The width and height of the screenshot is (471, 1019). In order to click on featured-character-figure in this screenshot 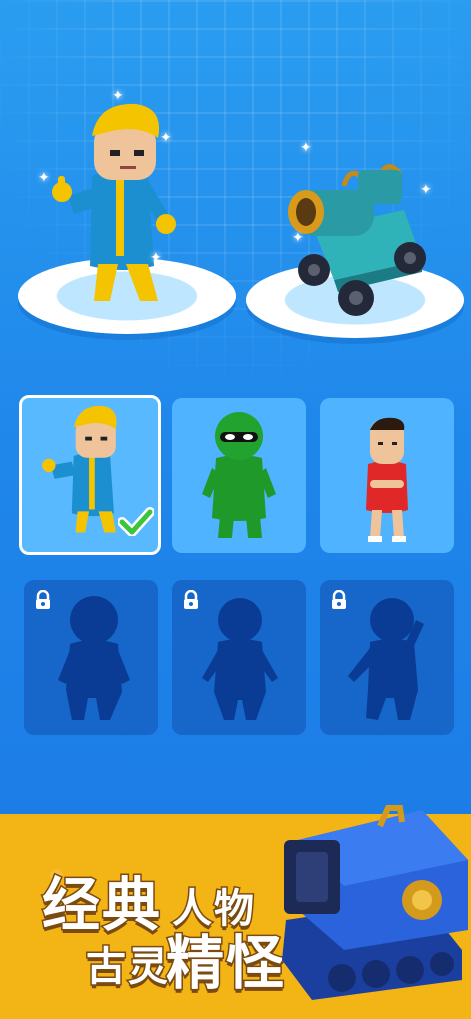, I will do `click(114, 202)`.